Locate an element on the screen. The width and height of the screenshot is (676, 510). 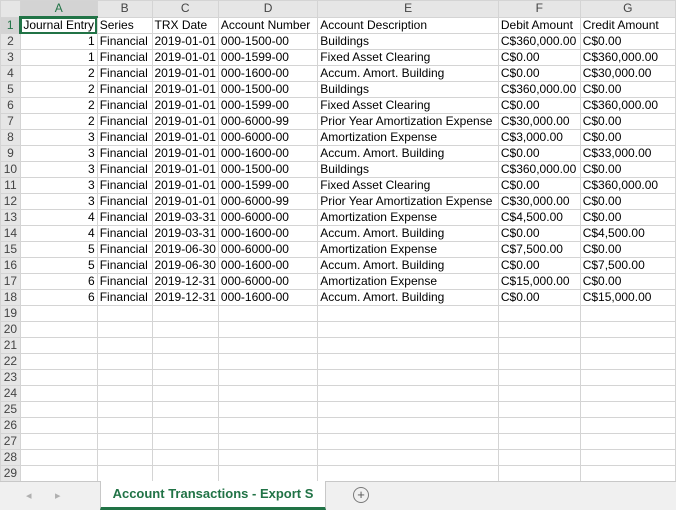
cell: 000-1500-00 is located at coordinates (268, 169).